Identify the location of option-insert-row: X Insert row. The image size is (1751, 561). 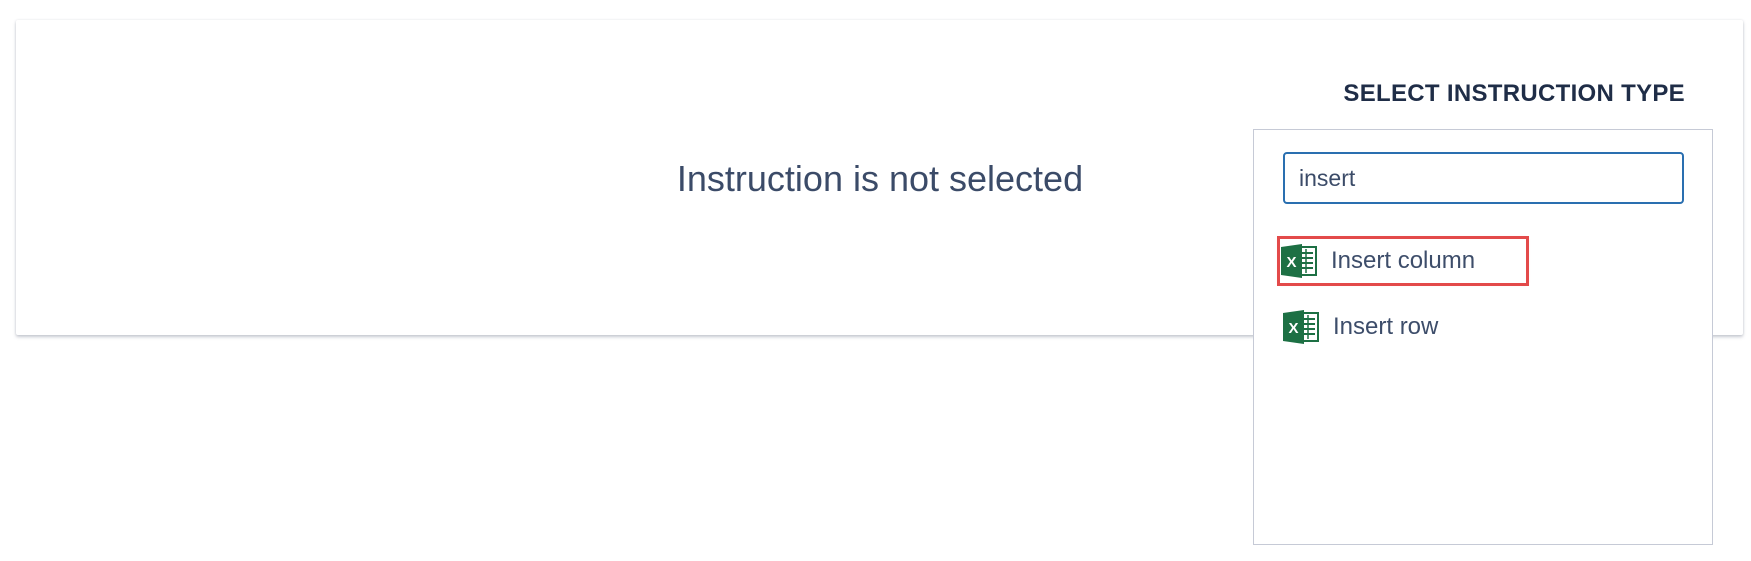
(1360, 327).